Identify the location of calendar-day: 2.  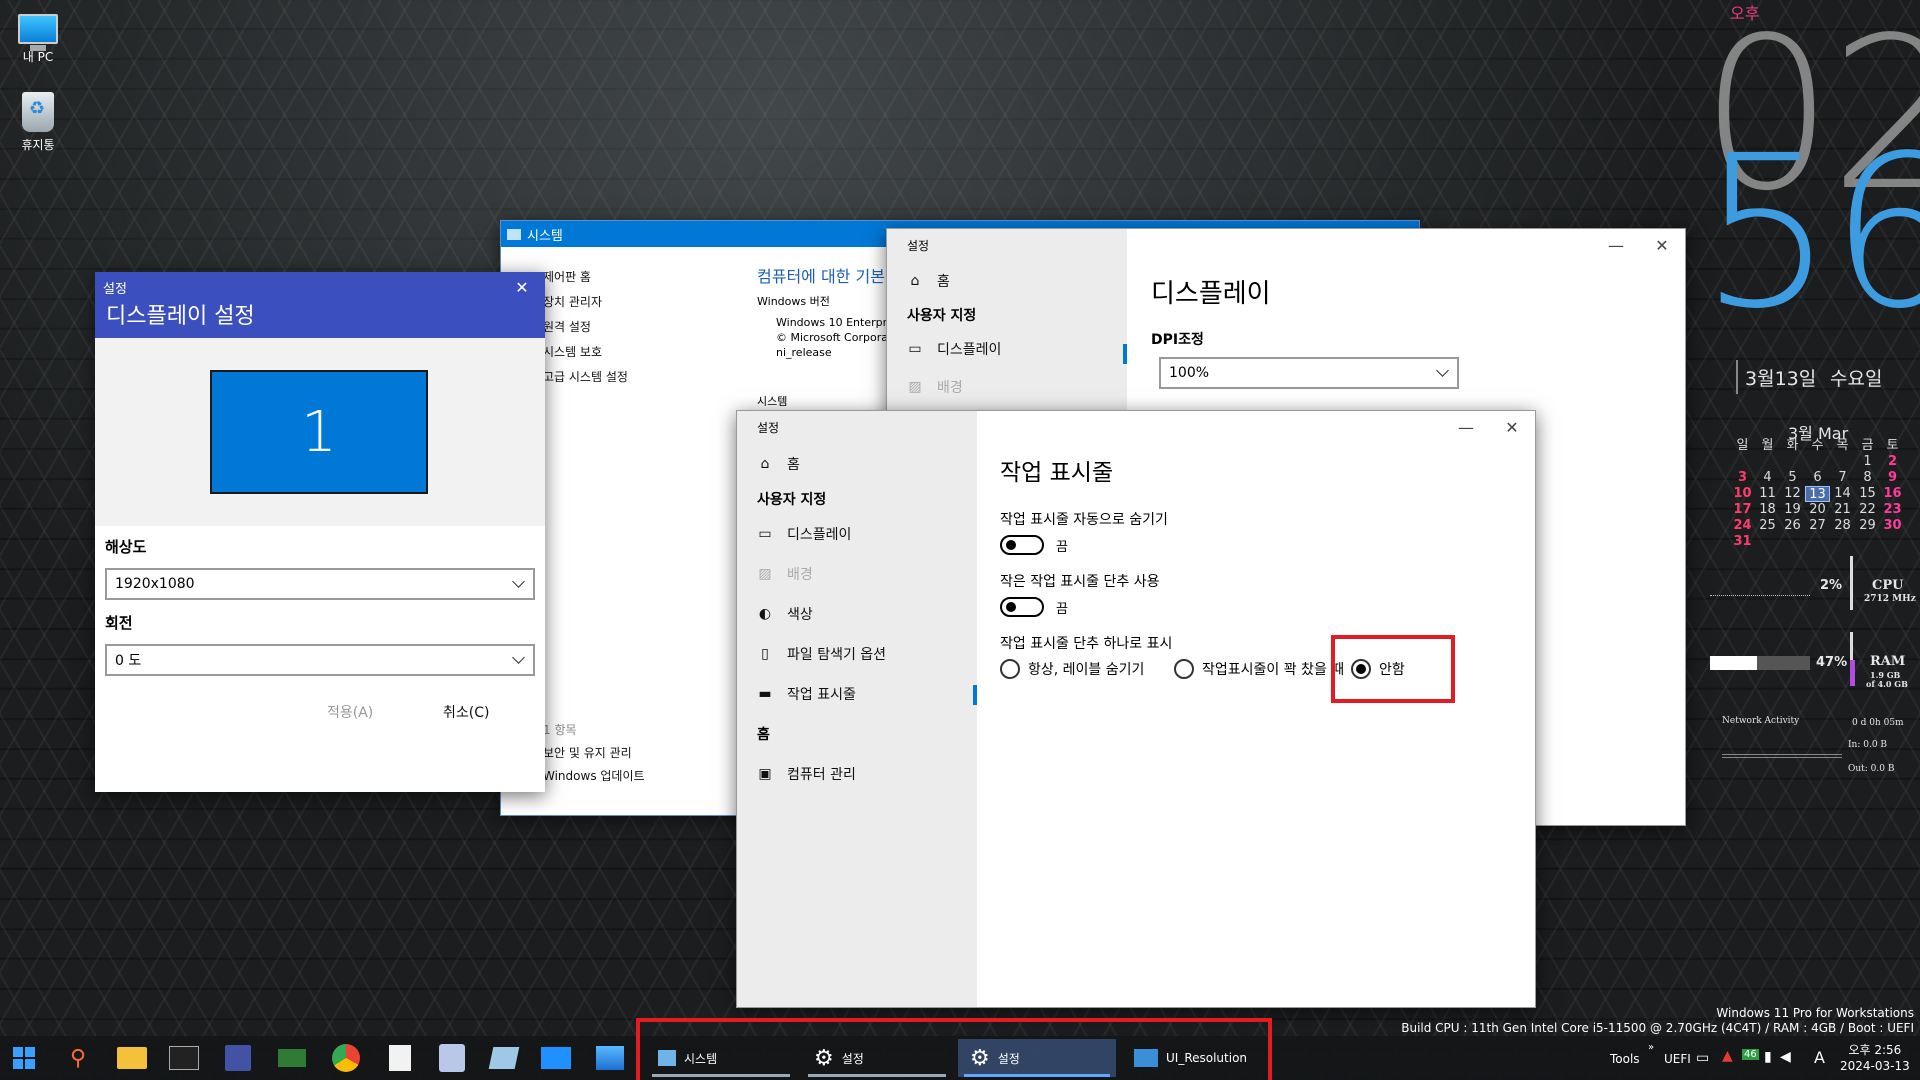
(1892, 462).